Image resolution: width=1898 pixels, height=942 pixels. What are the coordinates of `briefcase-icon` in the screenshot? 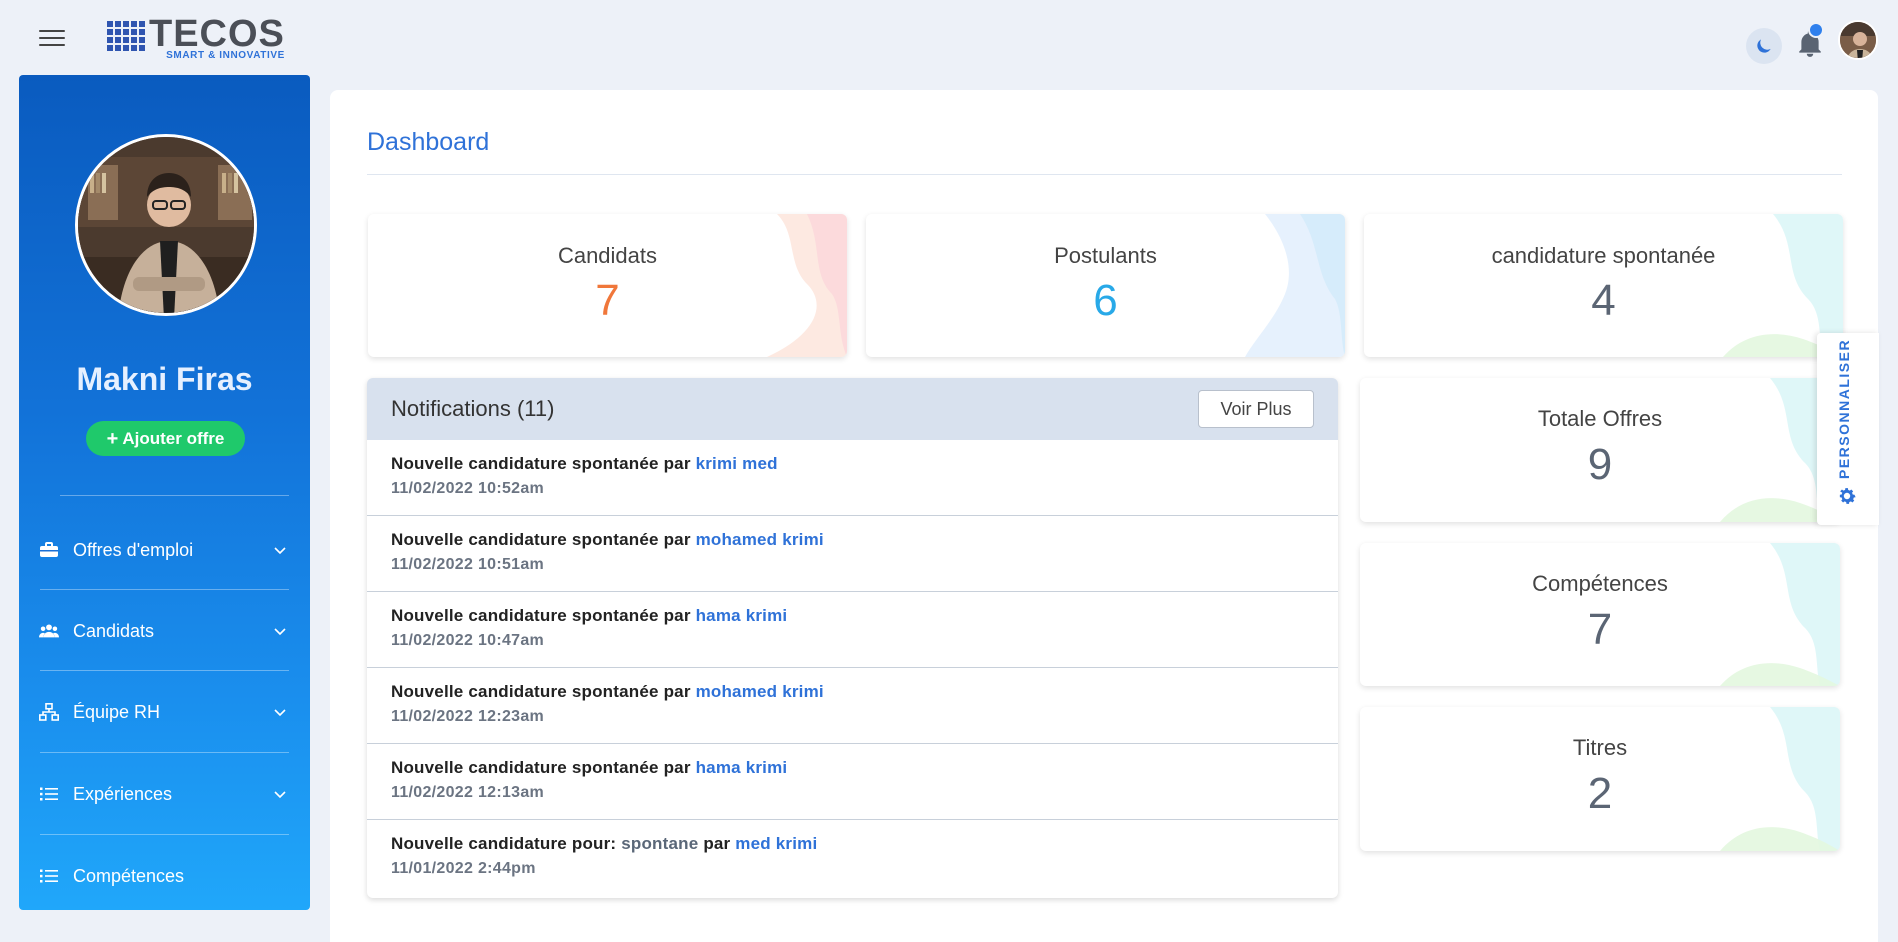 It's located at (49, 550).